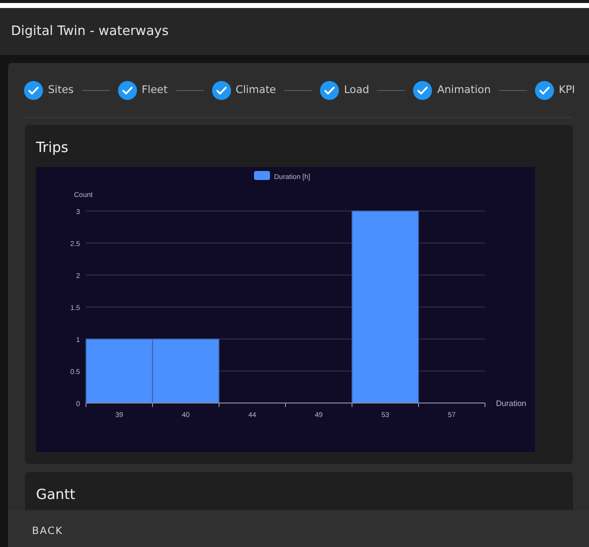  I want to click on step: Load, so click(345, 90).